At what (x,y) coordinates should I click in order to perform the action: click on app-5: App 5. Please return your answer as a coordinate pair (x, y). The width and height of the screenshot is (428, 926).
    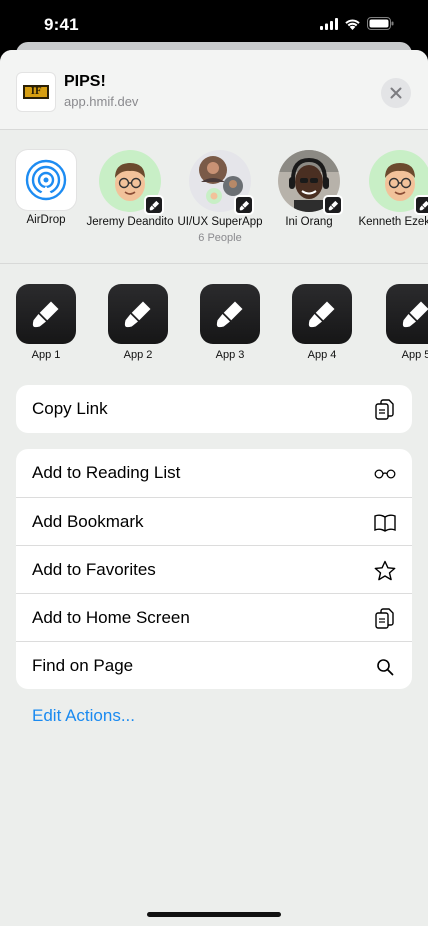
    Looking at the image, I should click on (402, 322).